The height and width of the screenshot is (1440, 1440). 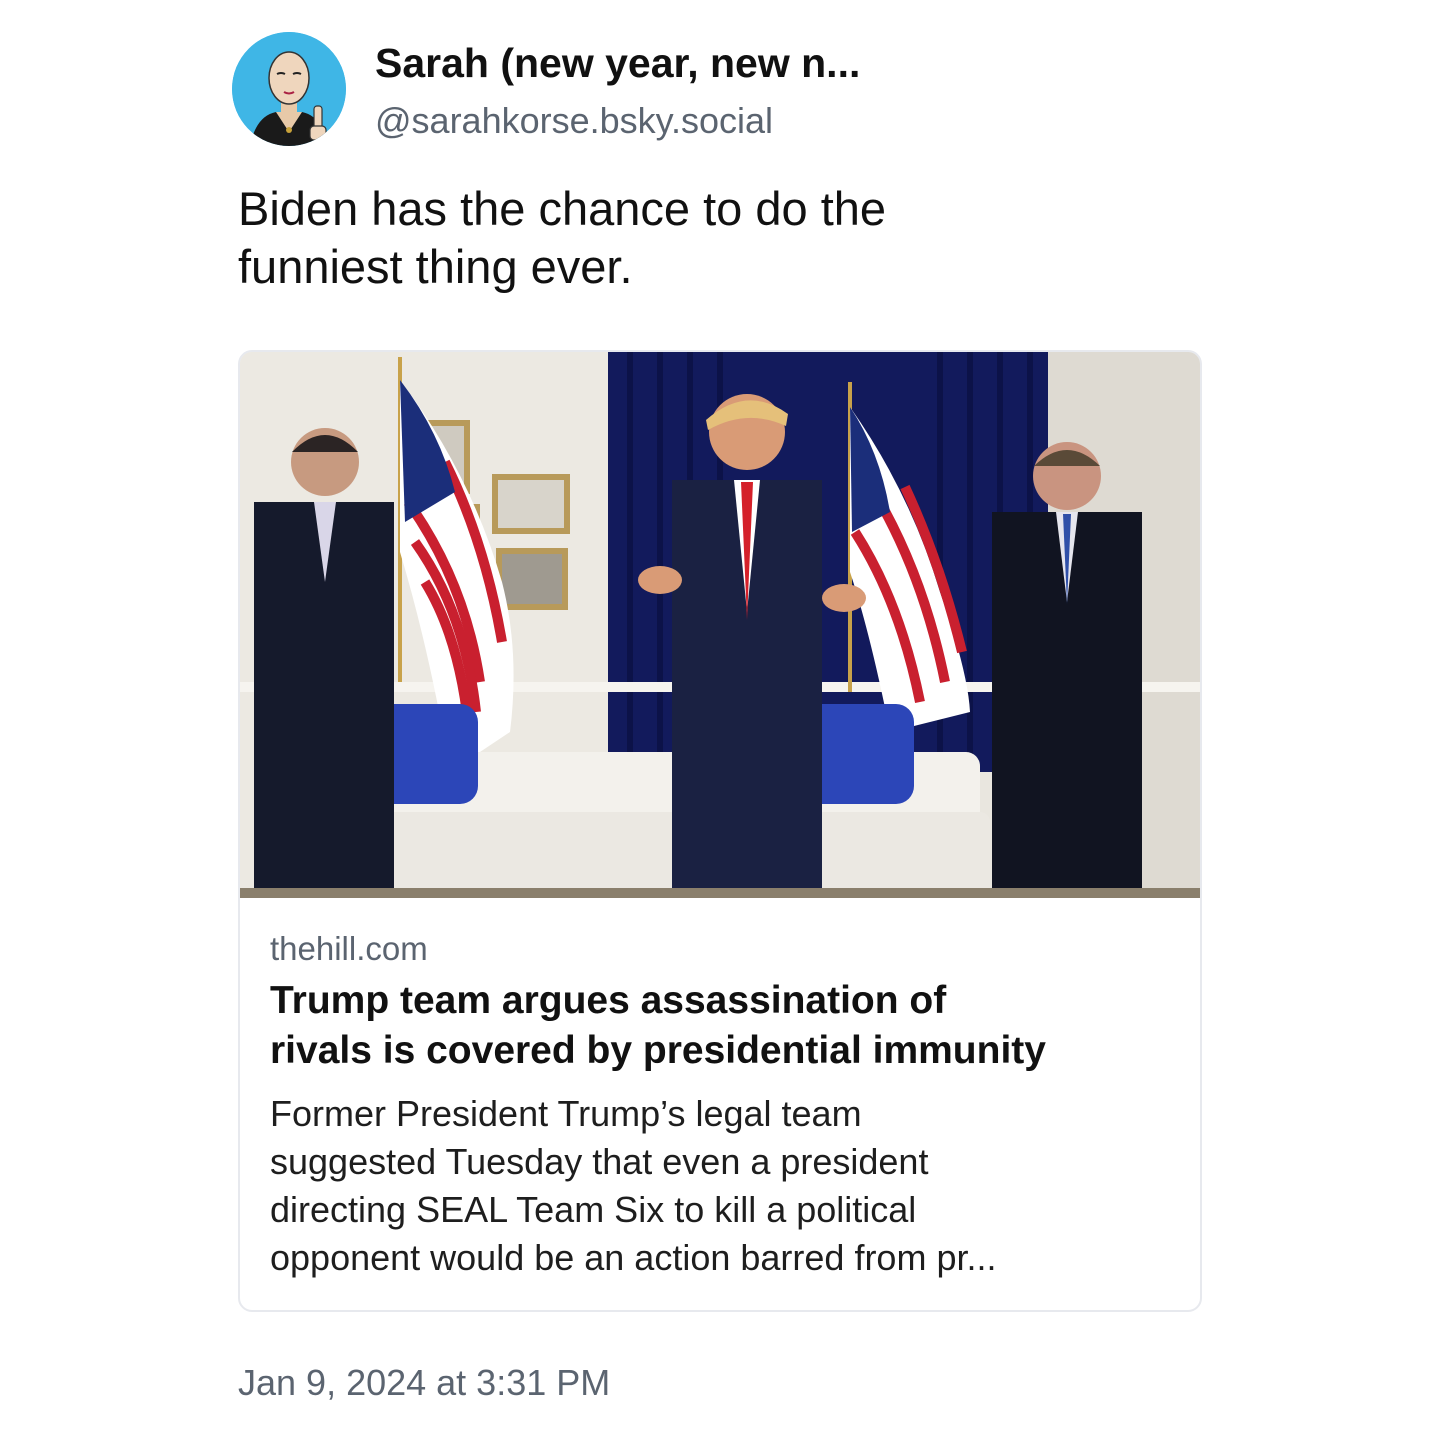 I want to click on author-handle: @sarahkorse.bsky.social, so click(x=574, y=121).